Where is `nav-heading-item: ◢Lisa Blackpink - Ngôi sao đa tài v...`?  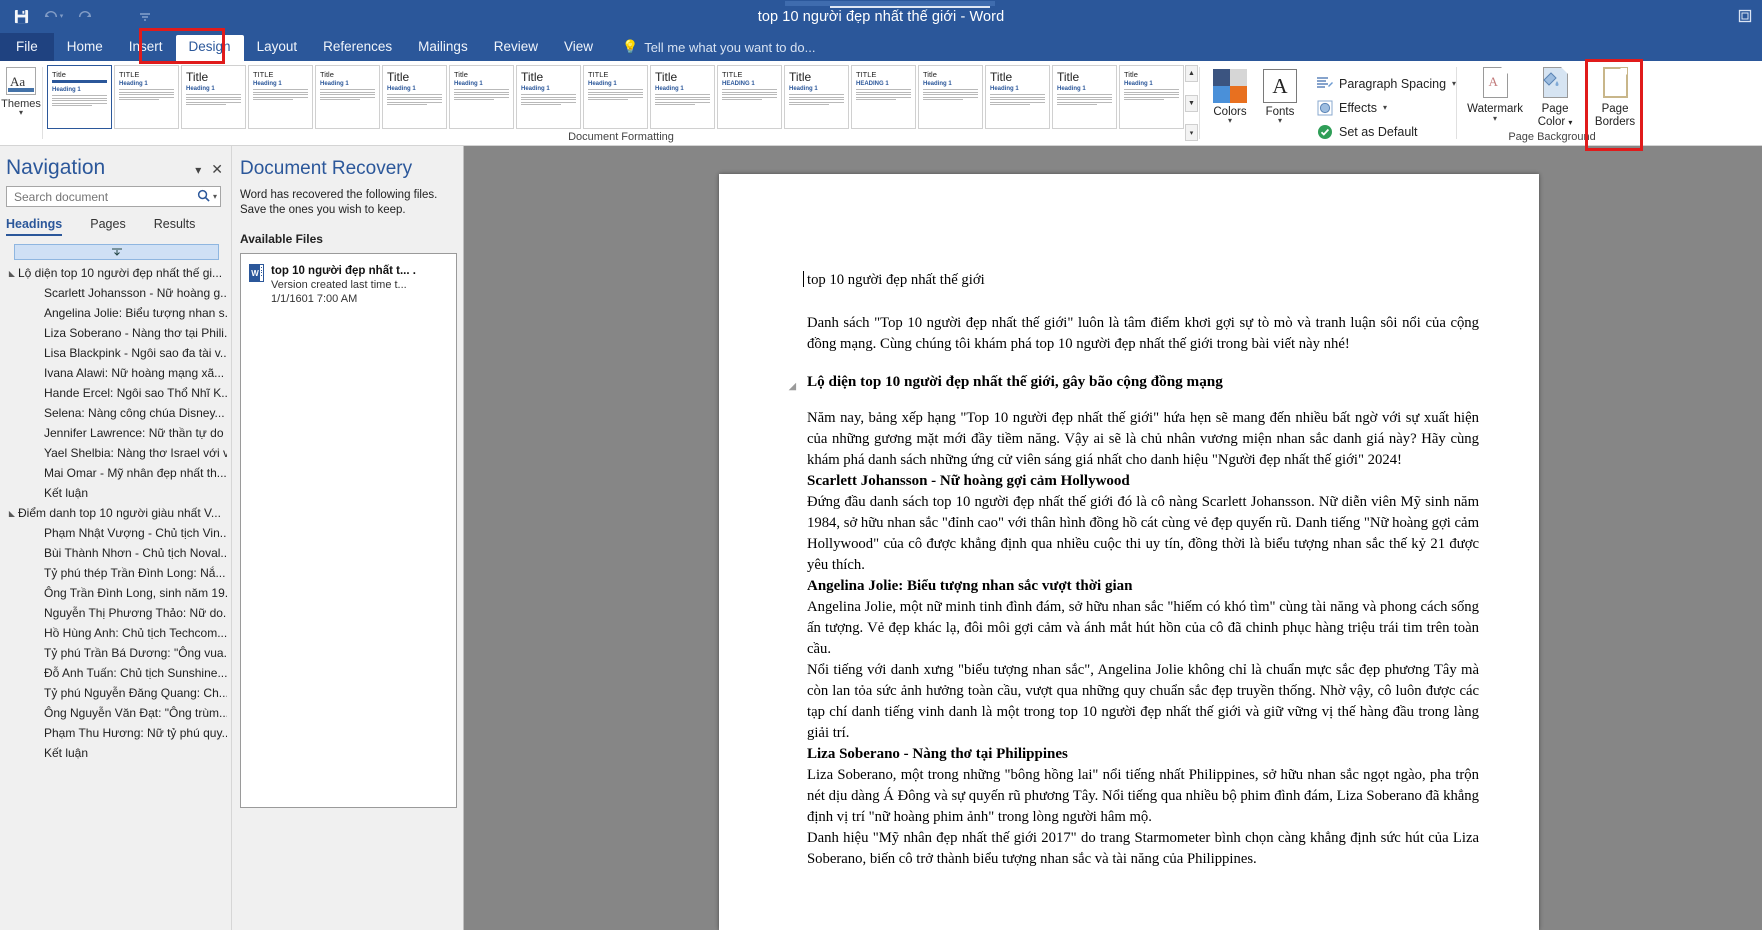 nav-heading-item: ◢Lisa Blackpink - Ngôi sao đa tài v... is located at coordinates (115, 353).